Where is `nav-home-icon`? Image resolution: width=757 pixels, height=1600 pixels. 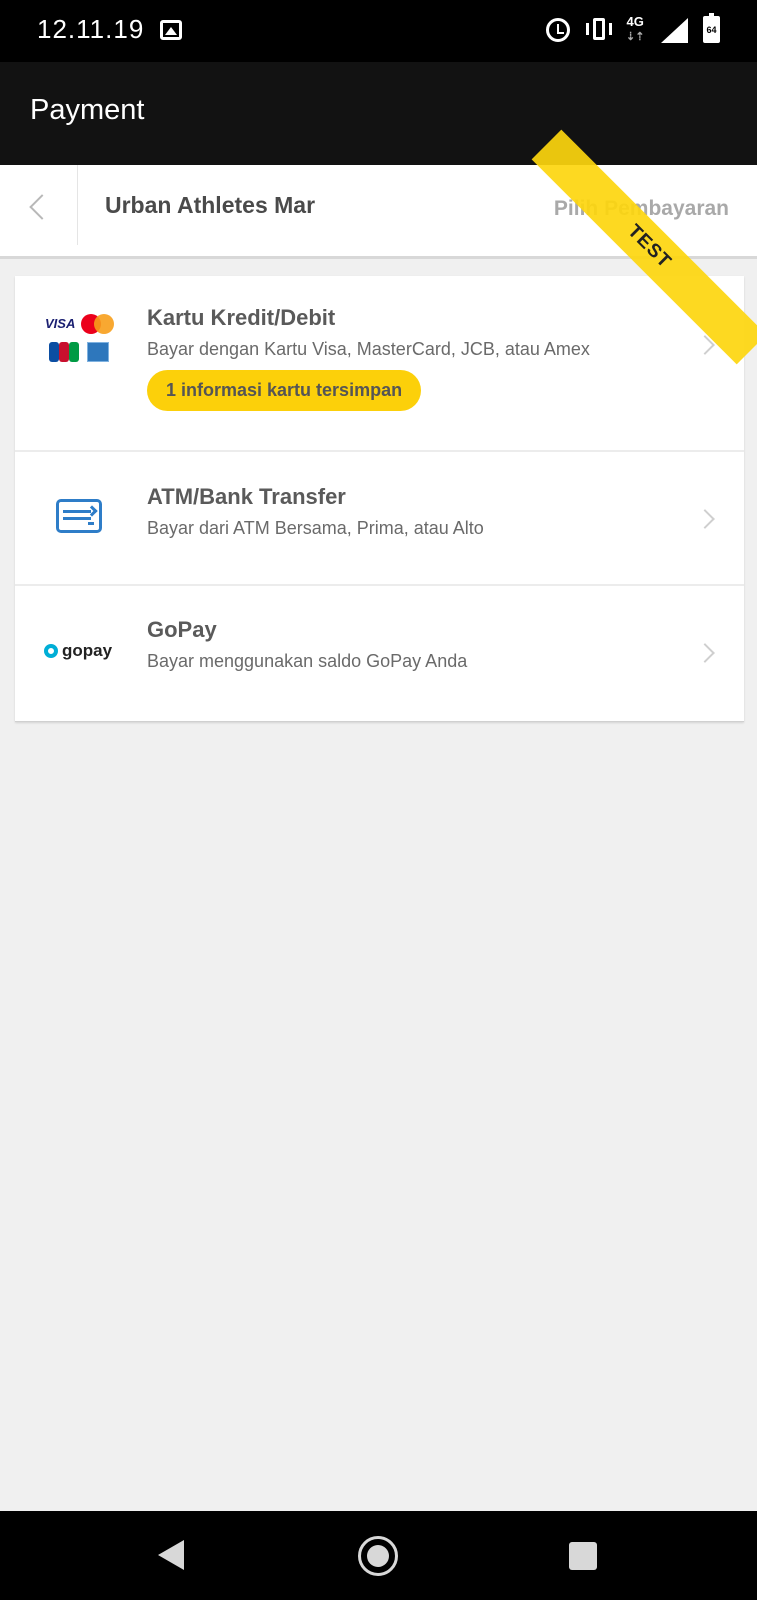 nav-home-icon is located at coordinates (378, 1556).